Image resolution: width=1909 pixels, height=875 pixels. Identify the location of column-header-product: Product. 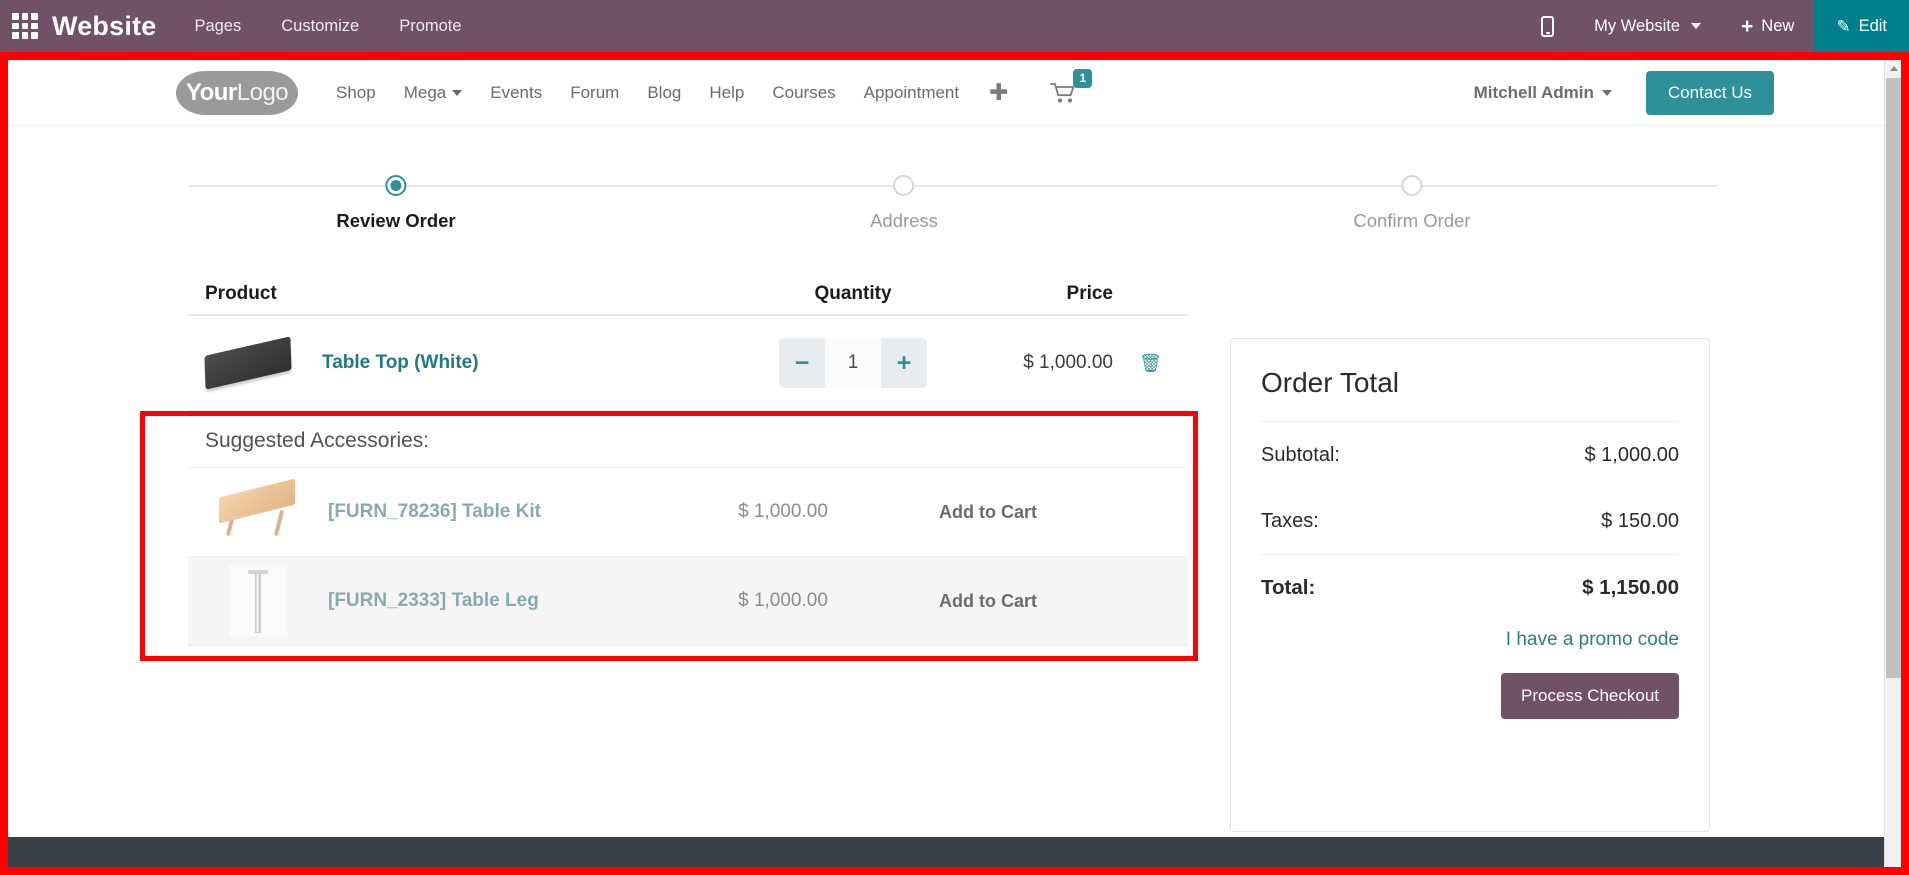
(241, 293).